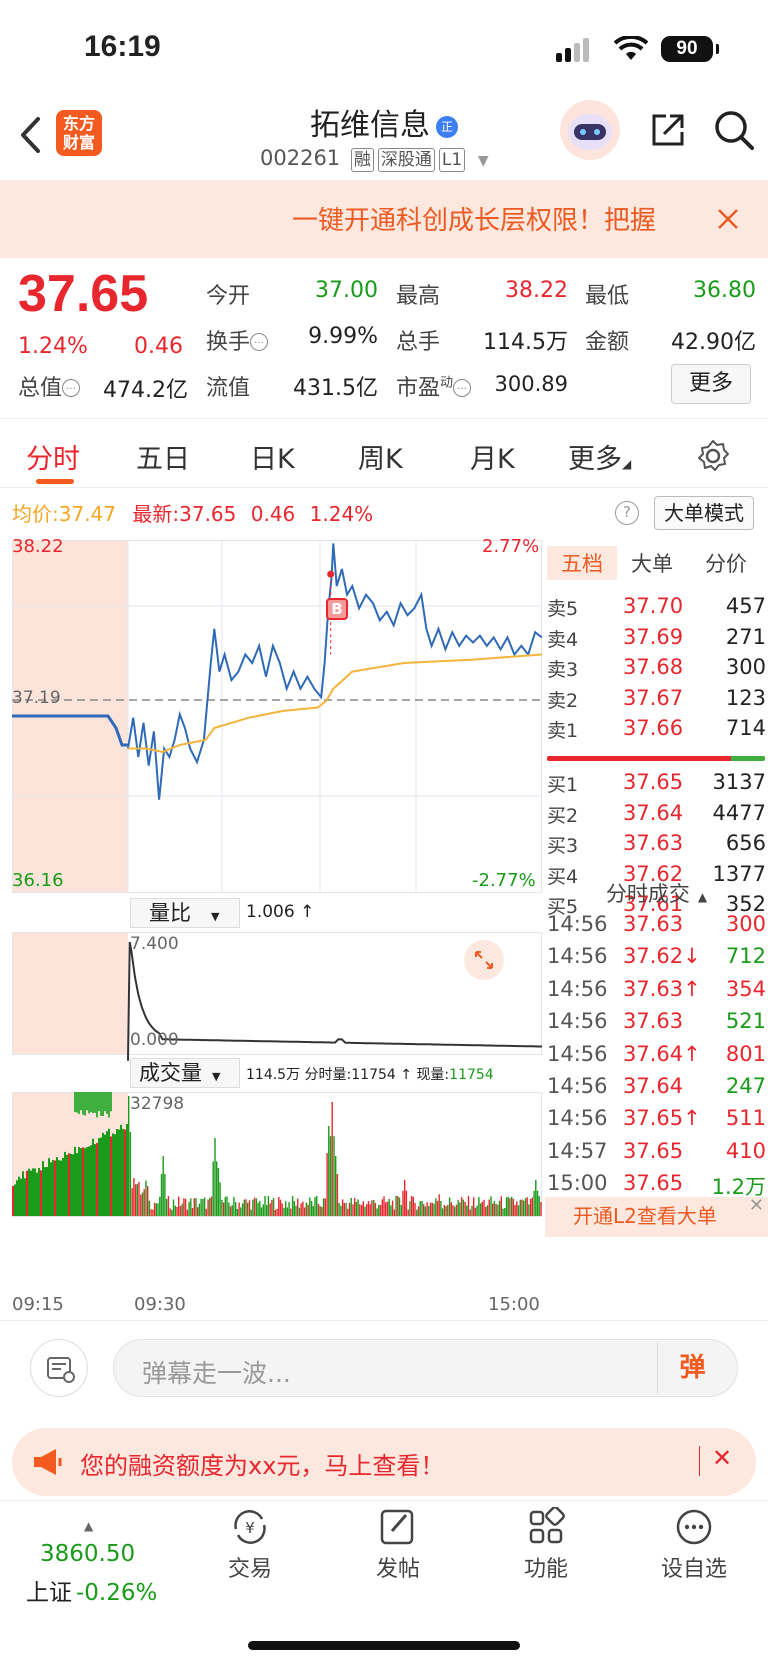 The height and width of the screenshot is (1663, 768). Describe the element at coordinates (59, 1368) in the screenshot. I see `danmaku-settings-icon` at that location.